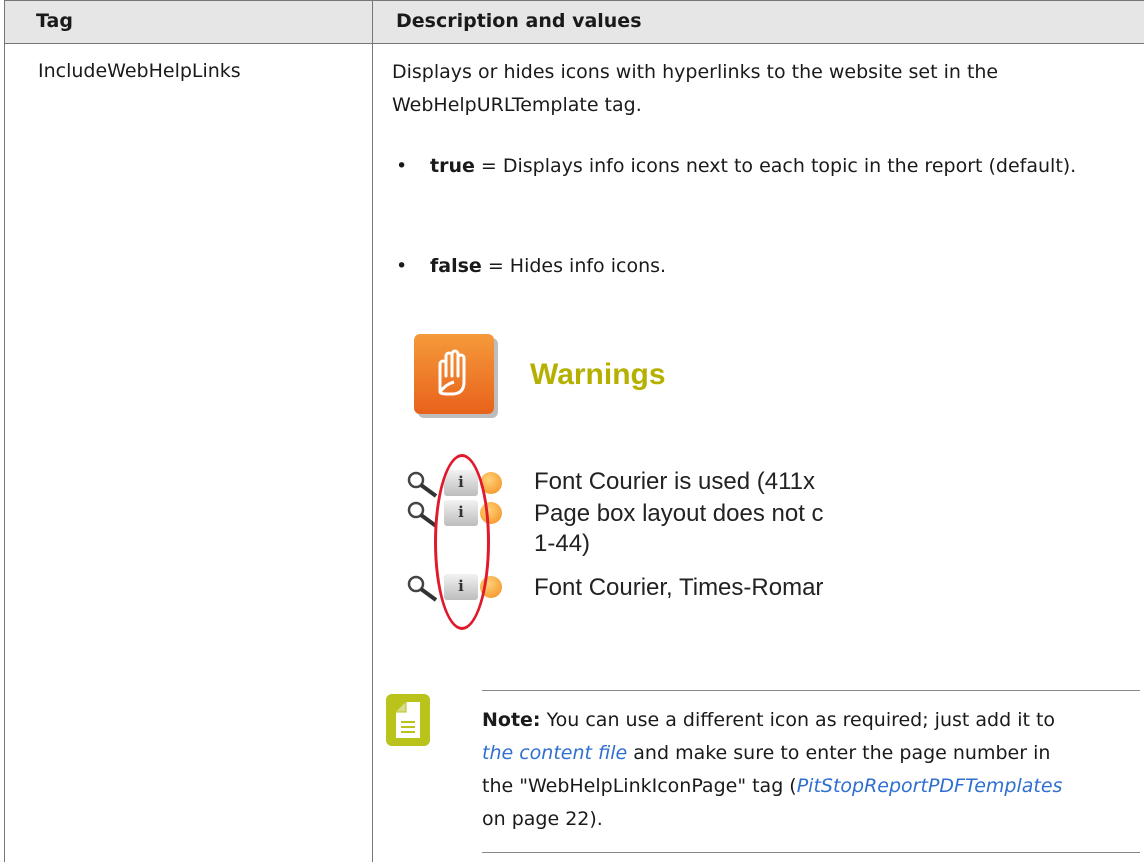  I want to click on column-divider, so click(372, 431).